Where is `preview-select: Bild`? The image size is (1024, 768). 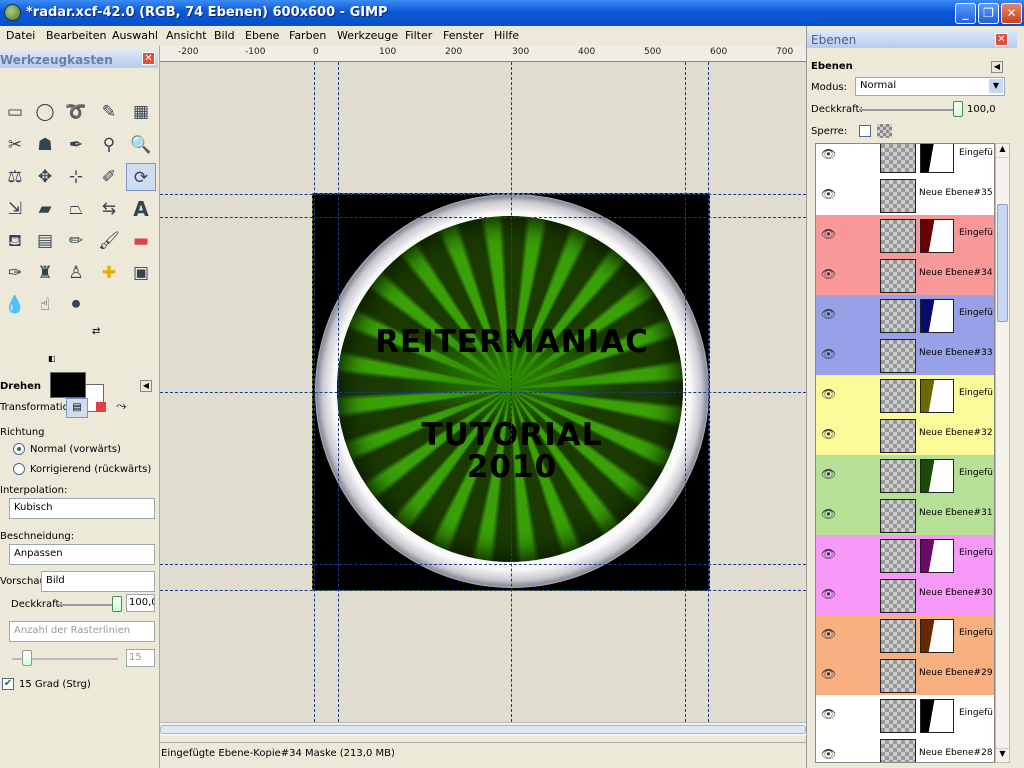 preview-select: Bild is located at coordinates (98, 581).